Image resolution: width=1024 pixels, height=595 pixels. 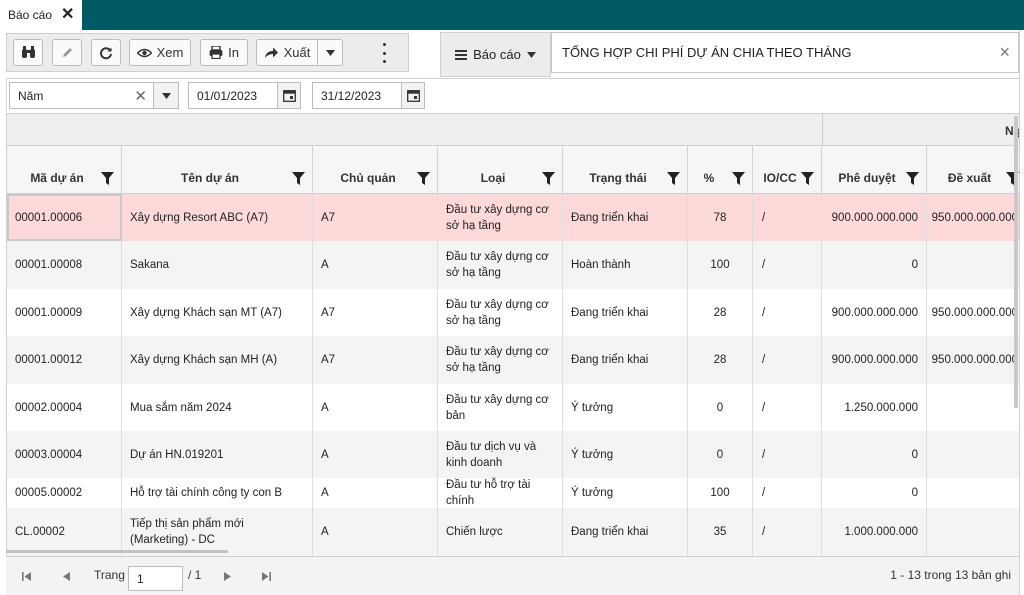 What do you see at coordinates (155, 578) in the screenshot?
I see `page-input: 1` at bounding box center [155, 578].